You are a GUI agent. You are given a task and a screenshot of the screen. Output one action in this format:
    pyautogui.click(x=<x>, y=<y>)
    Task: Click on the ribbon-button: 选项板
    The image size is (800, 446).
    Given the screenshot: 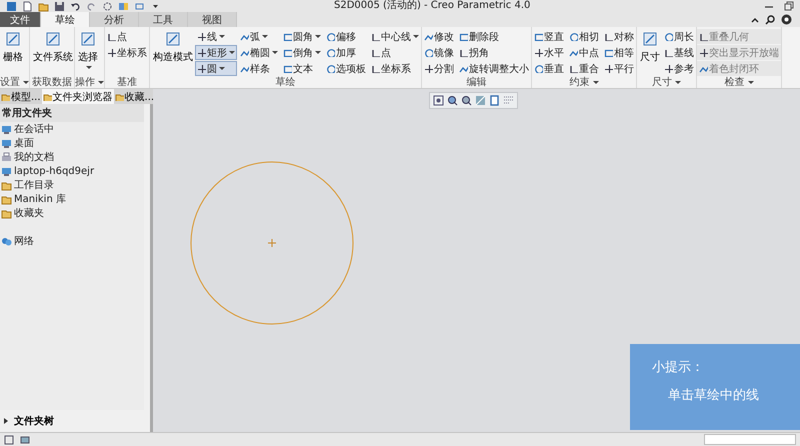 What is the action you would take?
    pyautogui.click(x=346, y=68)
    